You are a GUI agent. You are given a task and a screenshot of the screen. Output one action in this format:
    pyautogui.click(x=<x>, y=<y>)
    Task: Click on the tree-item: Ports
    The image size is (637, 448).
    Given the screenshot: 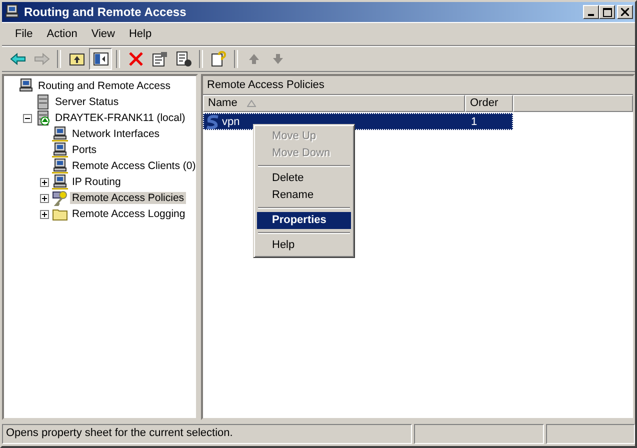 What is the action you would take?
    pyautogui.click(x=84, y=150)
    